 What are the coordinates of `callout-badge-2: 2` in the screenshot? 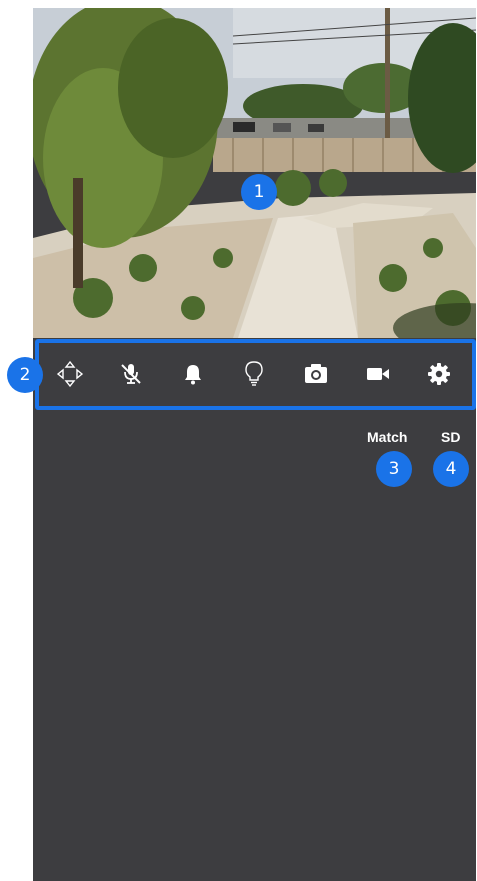 It's located at (25, 375).